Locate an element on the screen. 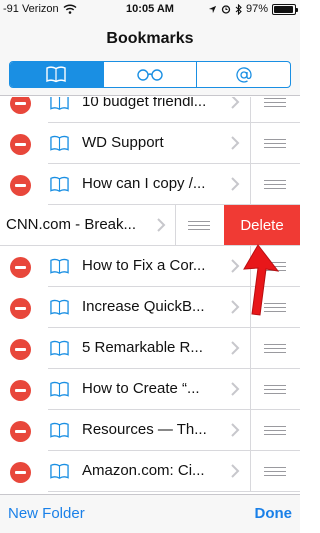 This screenshot has width=320, height=533. book-icon is located at coordinates (56, 74).